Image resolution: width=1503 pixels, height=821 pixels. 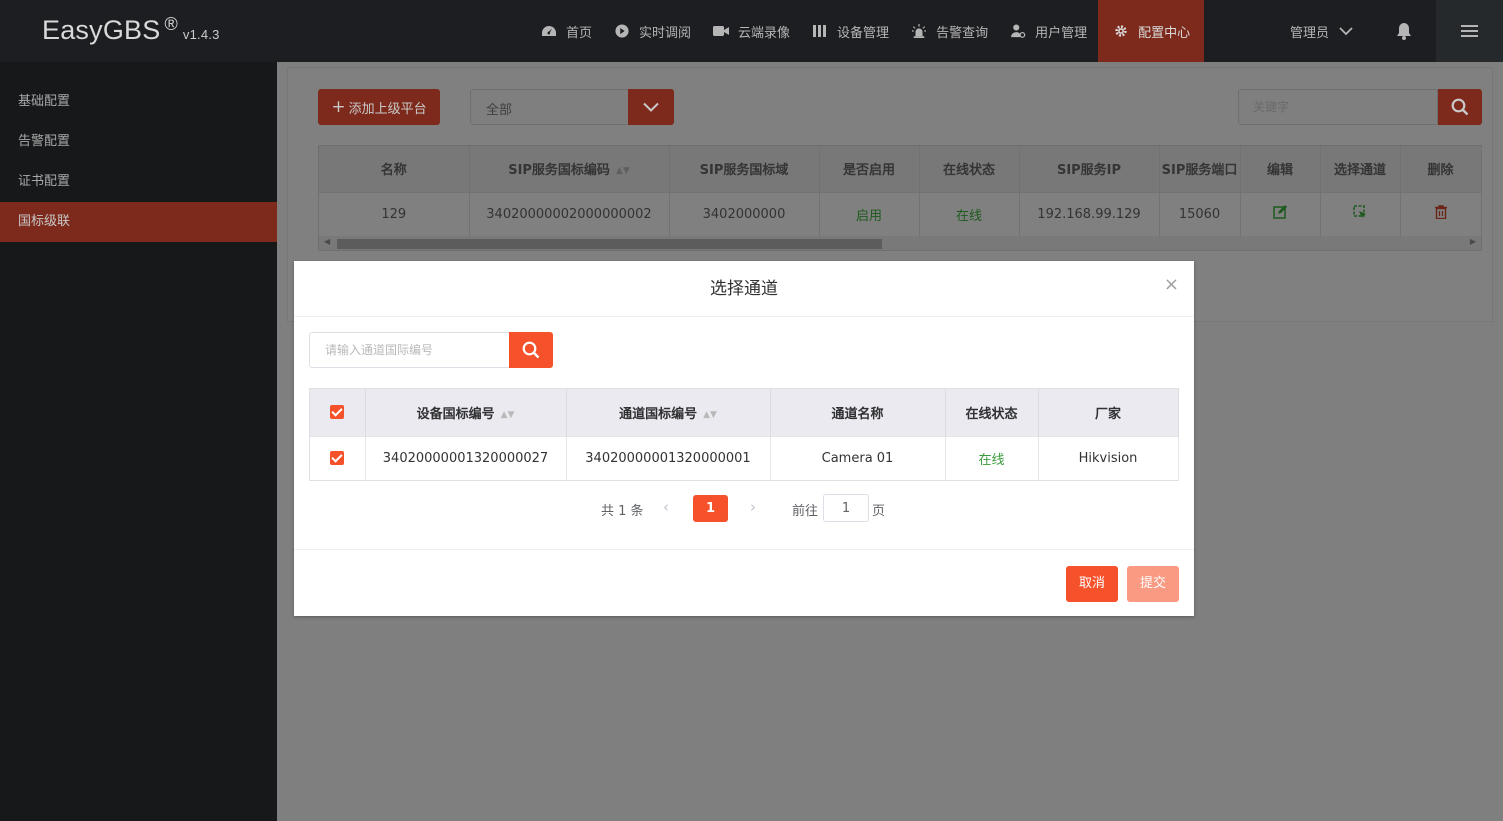 I want to click on col-status: 在线状态, so click(x=992, y=412).